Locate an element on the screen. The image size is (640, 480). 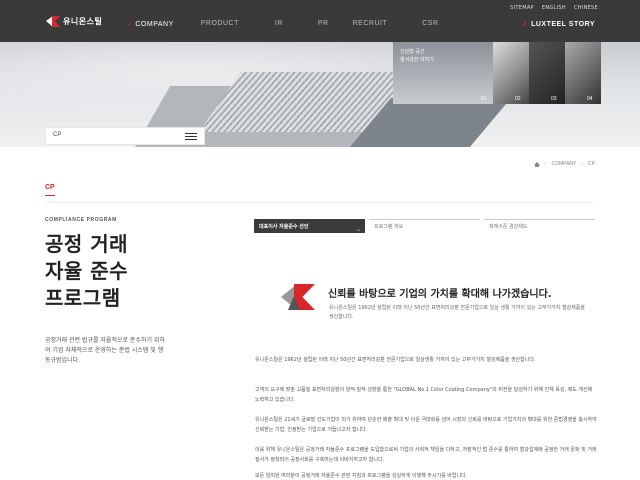
utility-links: SITEMAP ENGLISH CHINESE is located at coordinates (554, 8).